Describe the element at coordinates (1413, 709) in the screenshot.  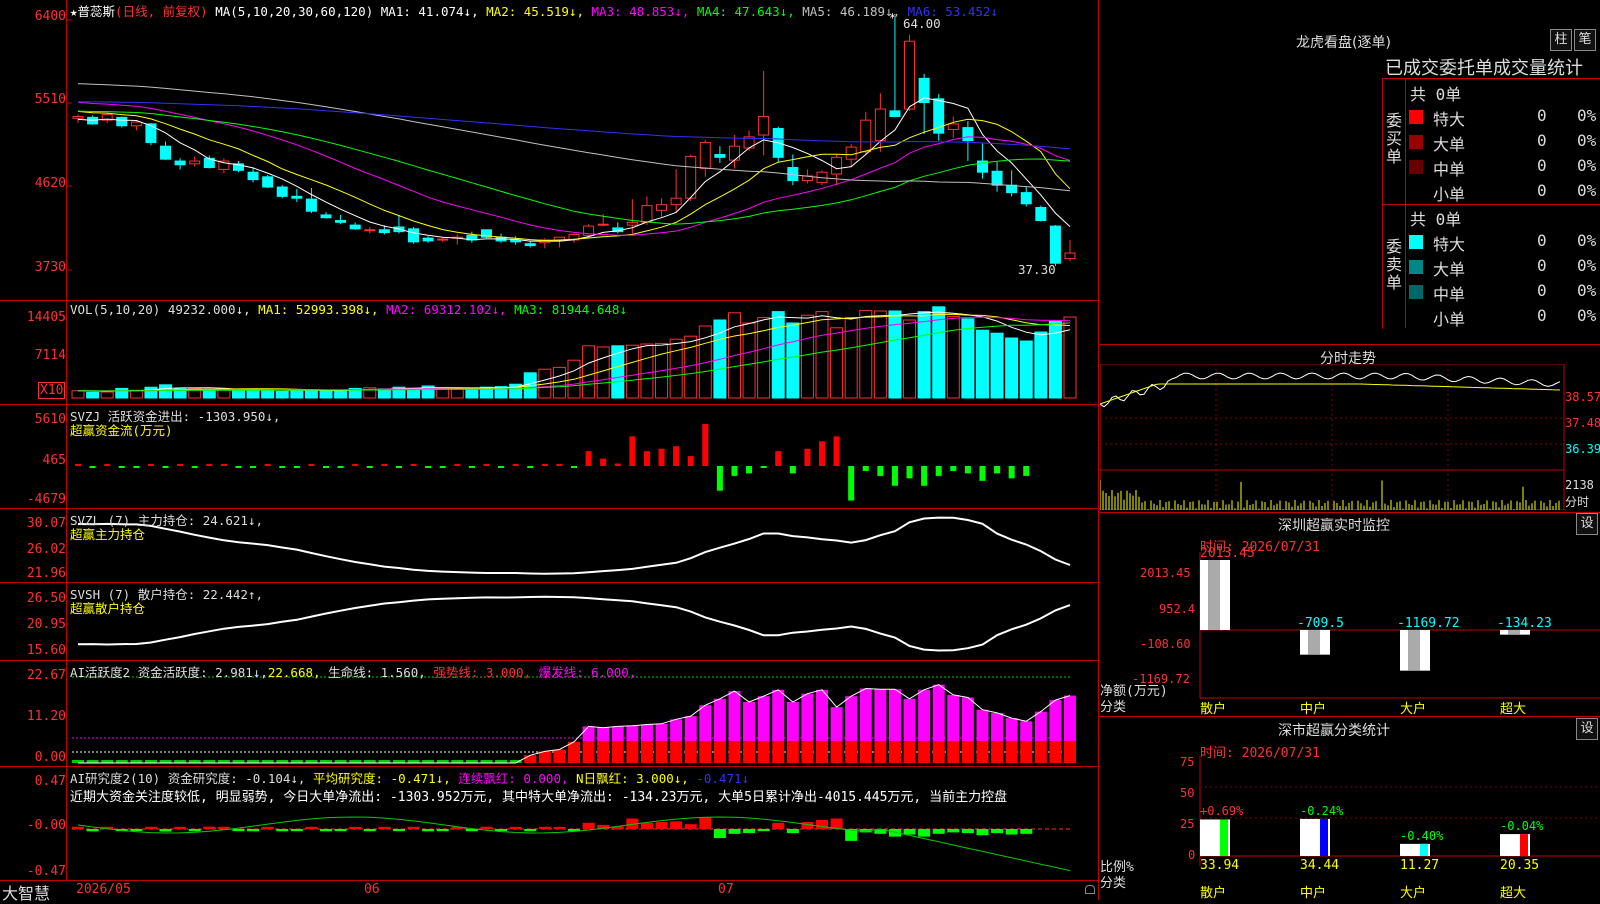
I see `sz-category-label: 大户` at that location.